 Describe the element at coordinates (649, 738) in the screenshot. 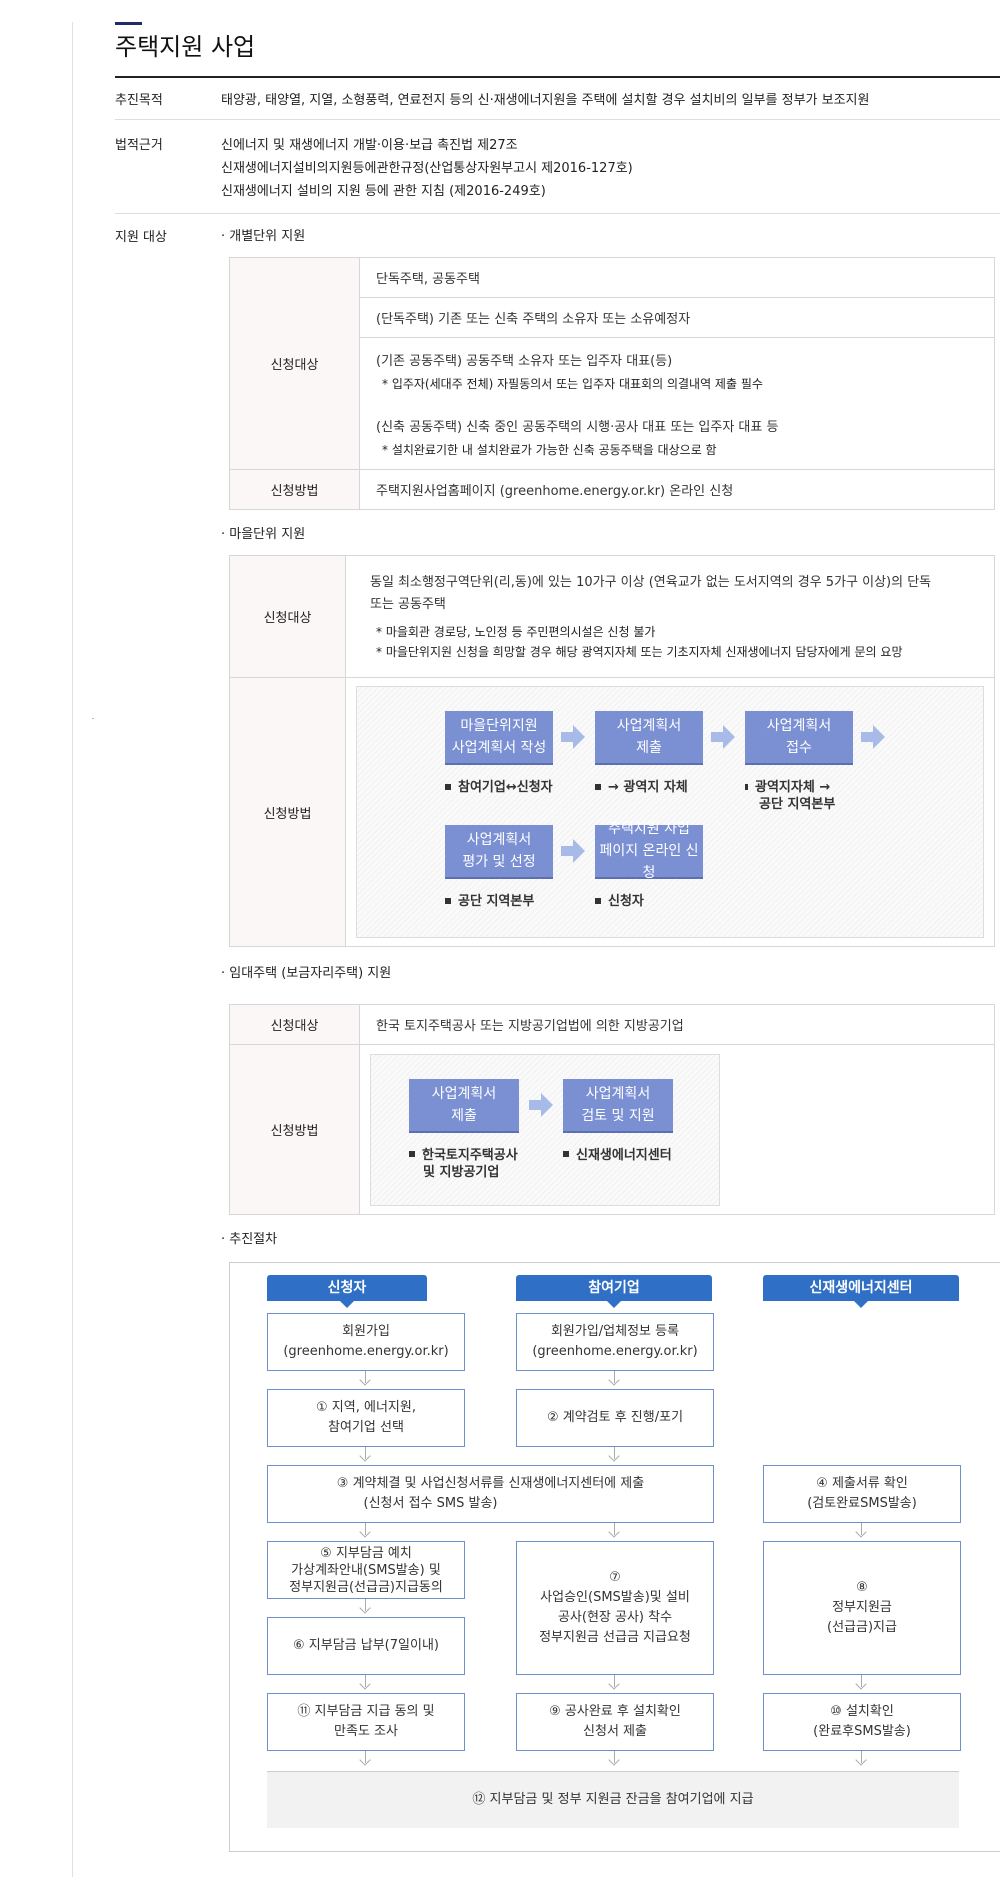

I see `village-flow-step2: 사업계획서제출` at that location.